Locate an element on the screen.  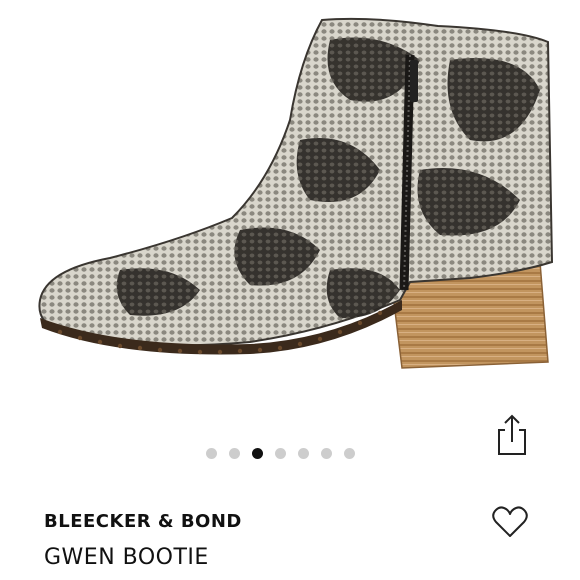
share-icon is located at coordinates (512, 434).